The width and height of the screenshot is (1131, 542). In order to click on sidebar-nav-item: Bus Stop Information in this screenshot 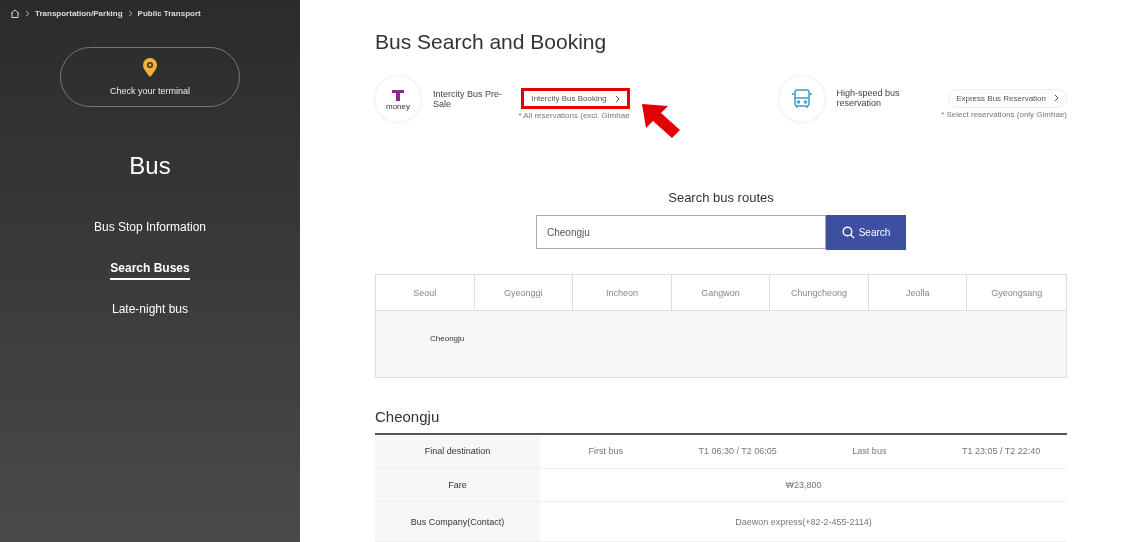, I will do `click(150, 229)`.